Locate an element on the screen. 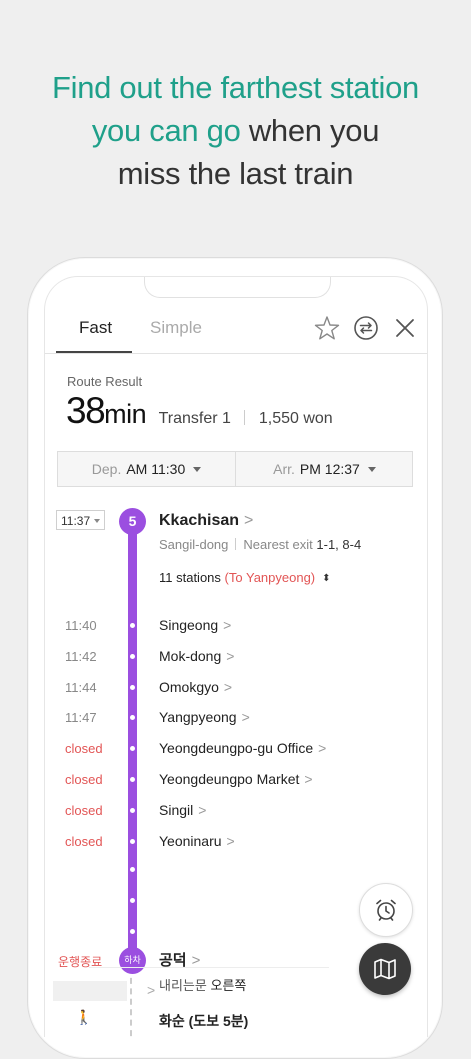 The width and height of the screenshot is (471, 1059). alight-door-info: 내리는문 오른쪽 is located at coordinates (202, 984).